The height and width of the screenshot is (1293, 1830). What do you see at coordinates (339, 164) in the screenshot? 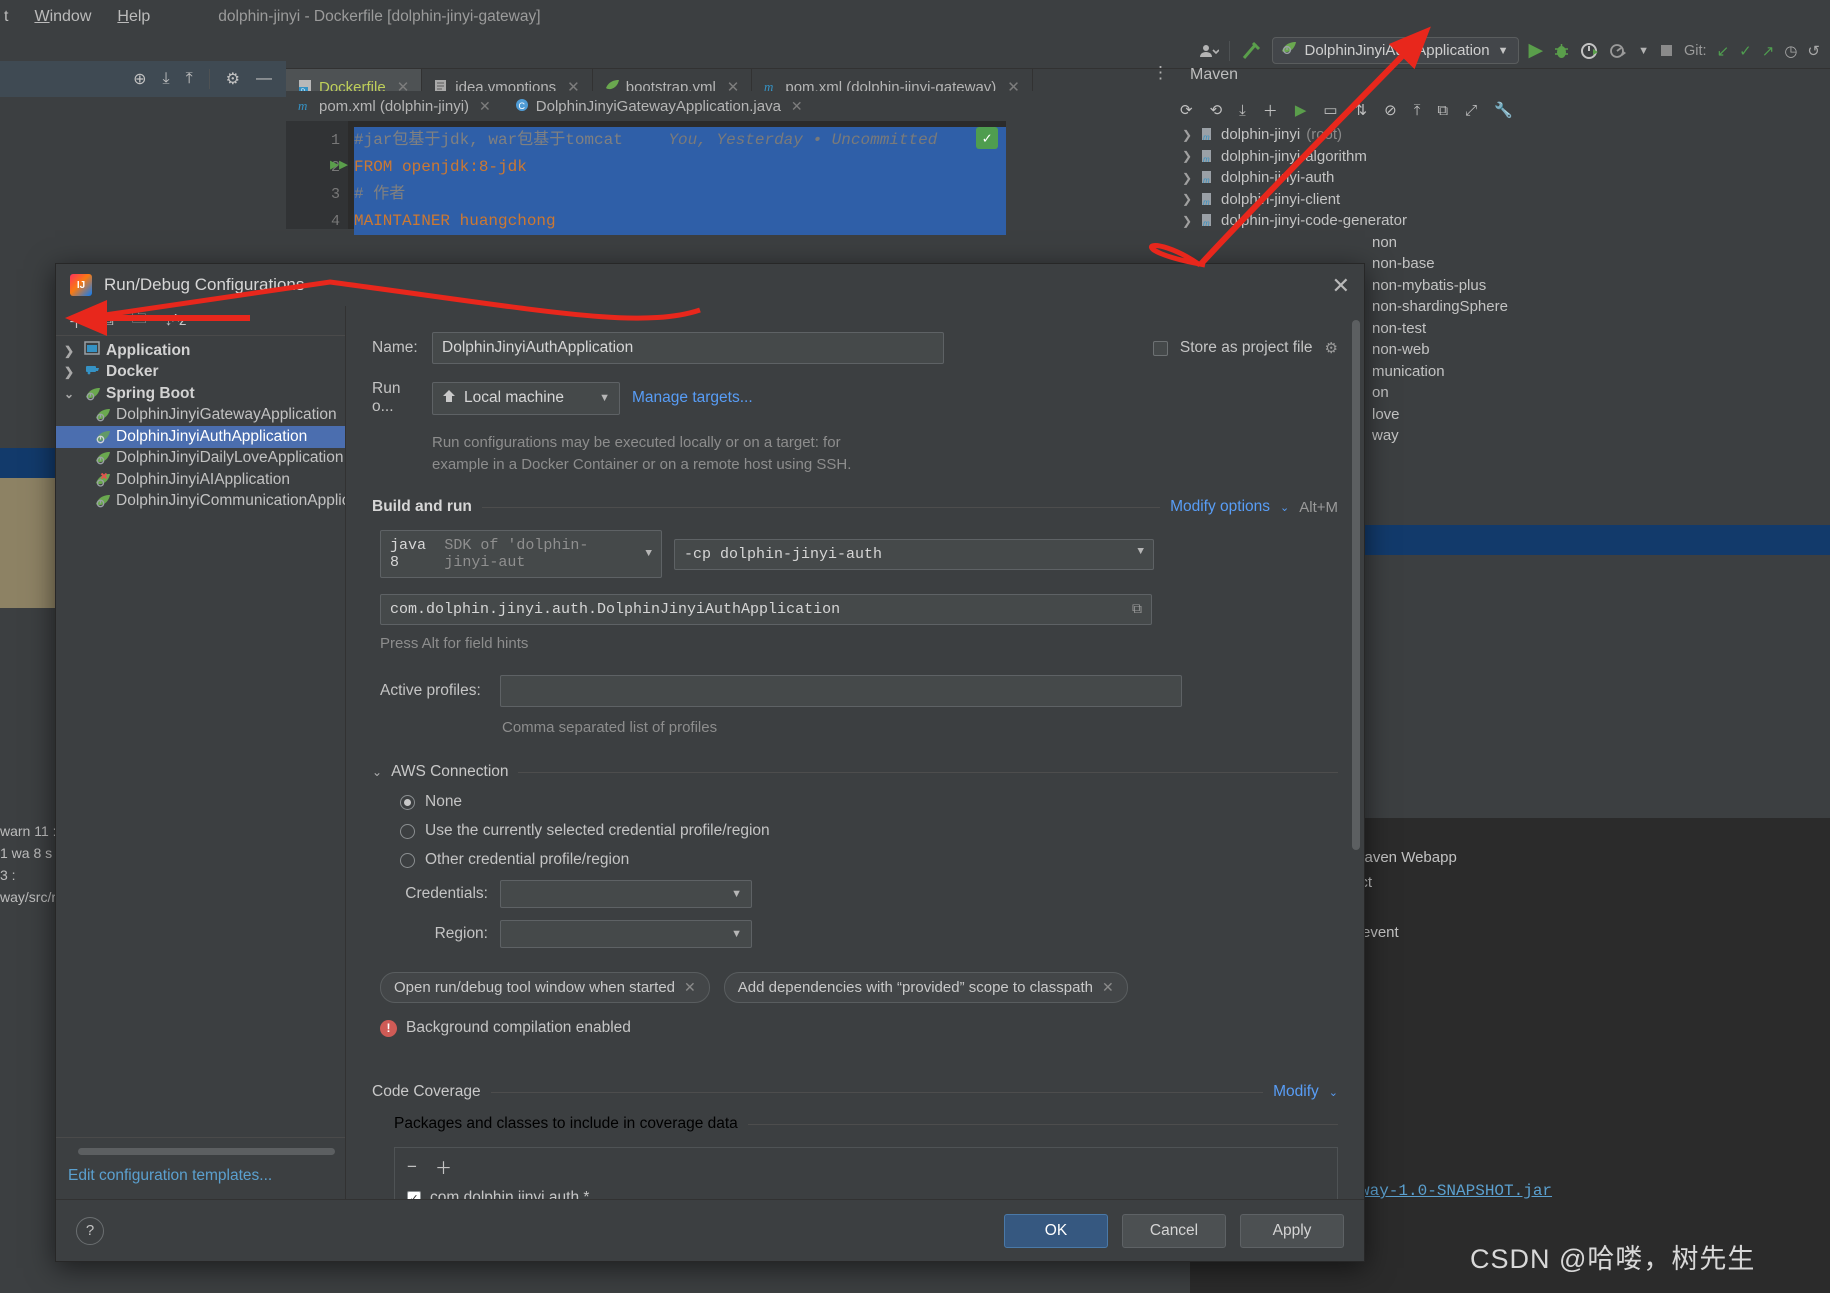
I see `run-gutter-icon: ▶▶` at bounding box center [339, 164].